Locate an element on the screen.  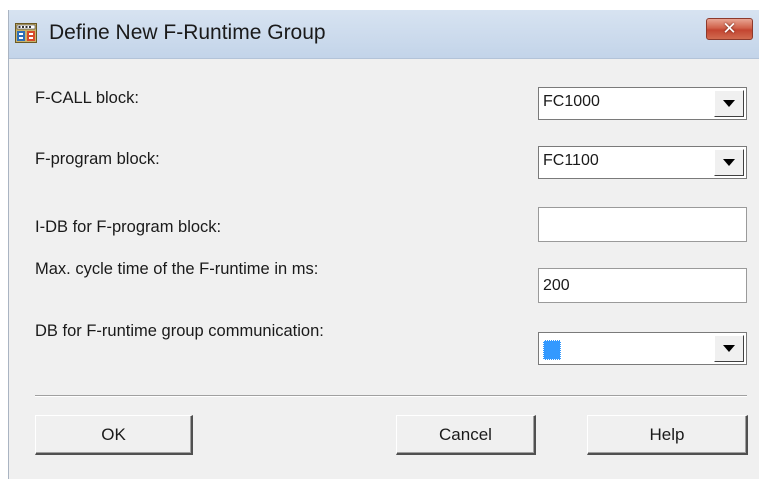
fcall-block-label: F-CALL block: is located at coordinates (87, 98).